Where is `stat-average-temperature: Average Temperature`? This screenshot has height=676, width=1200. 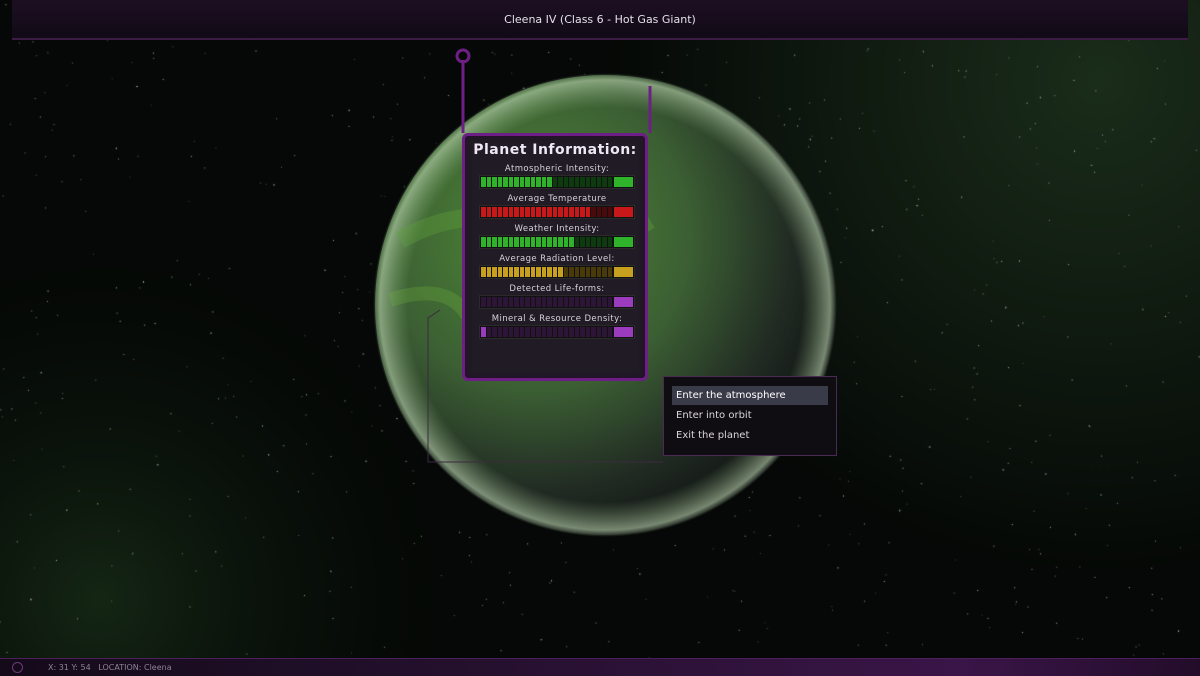 stat-average-temperature: Average Temperature is located at coordinates (557, 206).